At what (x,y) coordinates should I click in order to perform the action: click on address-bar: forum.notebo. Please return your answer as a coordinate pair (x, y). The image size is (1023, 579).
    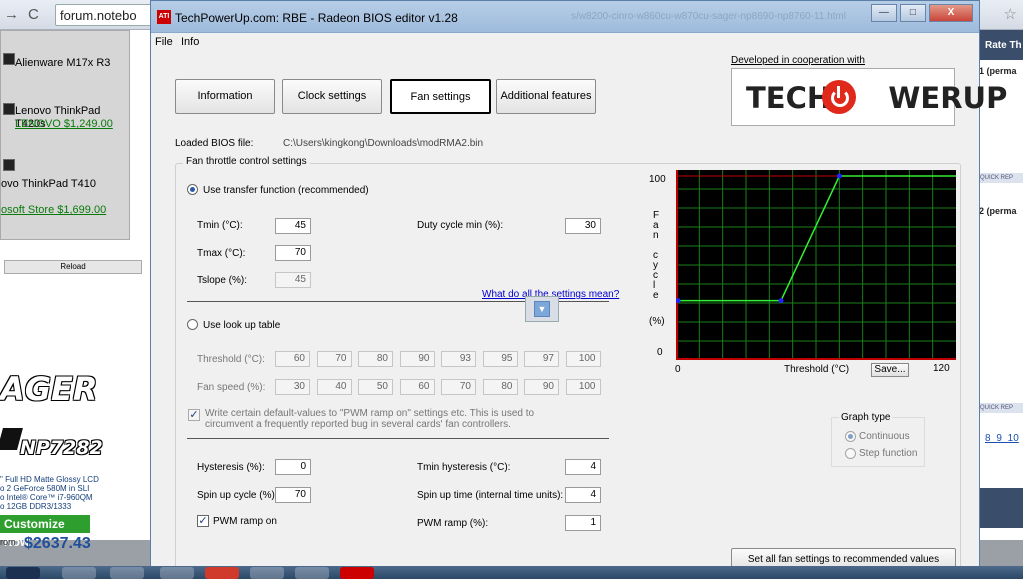
    Looking at the image, I should click on (110, 15).